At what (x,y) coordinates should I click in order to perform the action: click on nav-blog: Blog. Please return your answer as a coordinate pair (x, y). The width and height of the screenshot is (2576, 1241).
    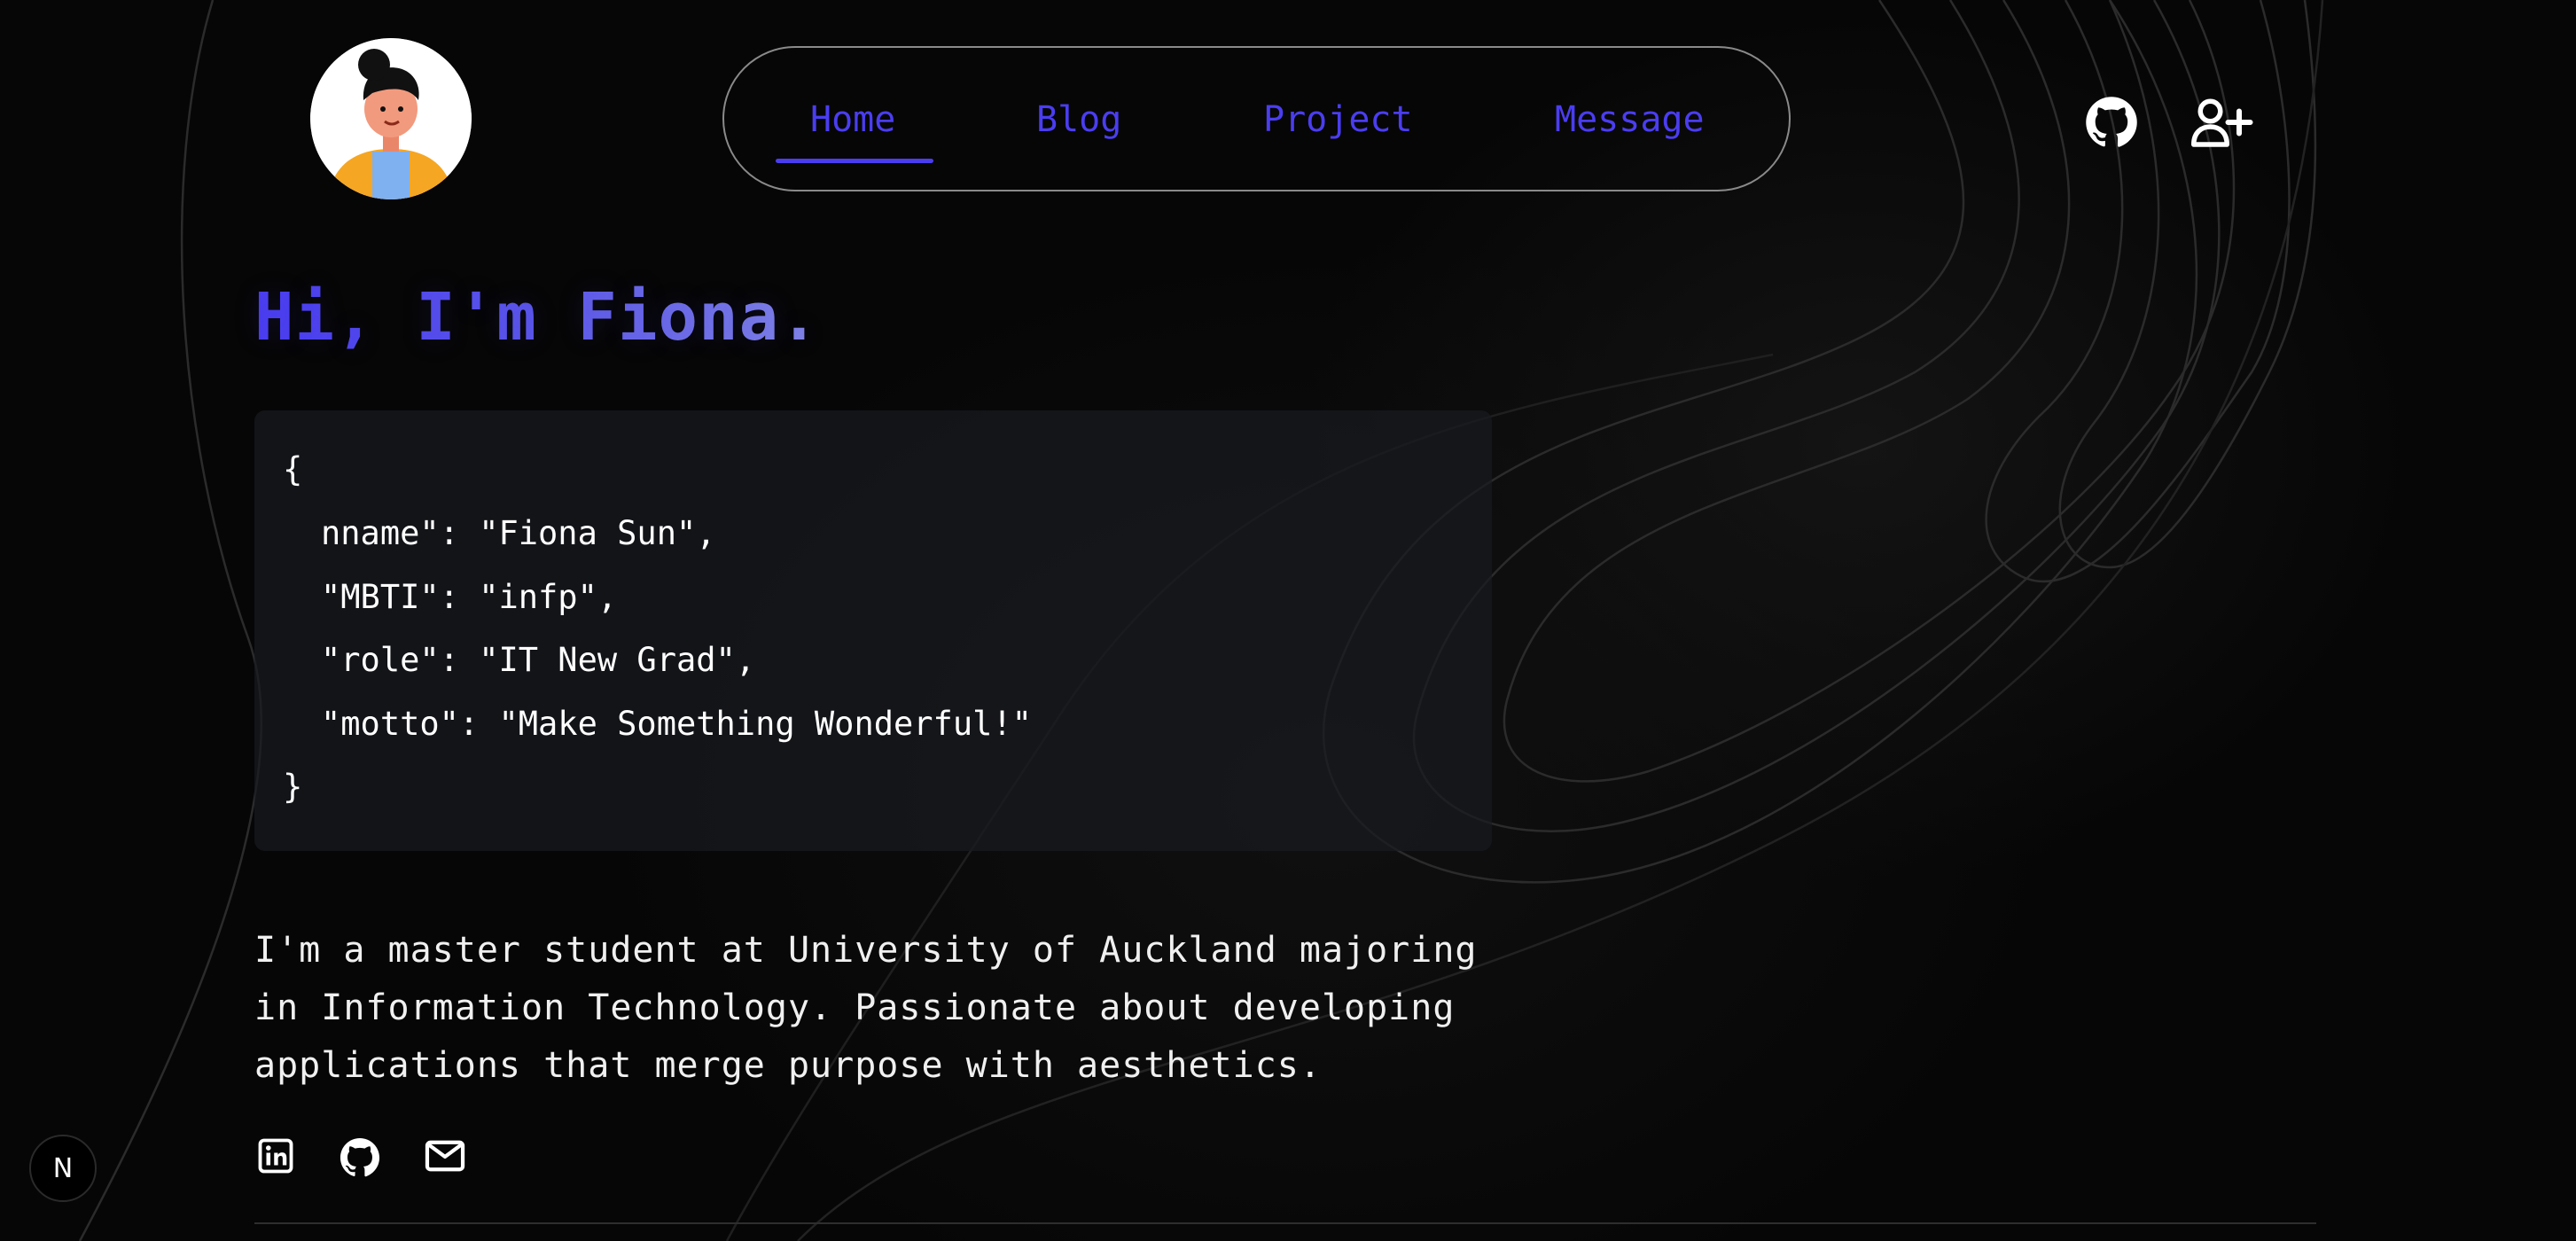
    Looking at the image, I should click on (1078, 119).